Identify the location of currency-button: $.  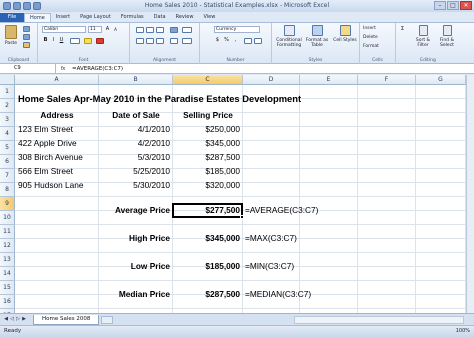
(217, 40).